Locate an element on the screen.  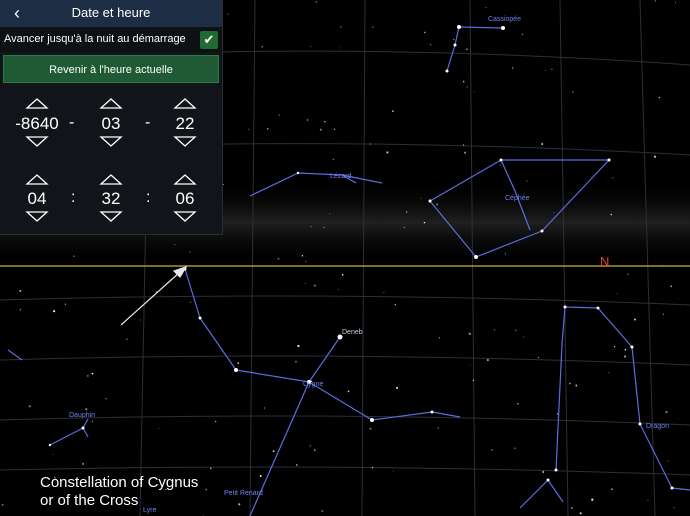
day-down-icon is located at coordinates (185, 141).